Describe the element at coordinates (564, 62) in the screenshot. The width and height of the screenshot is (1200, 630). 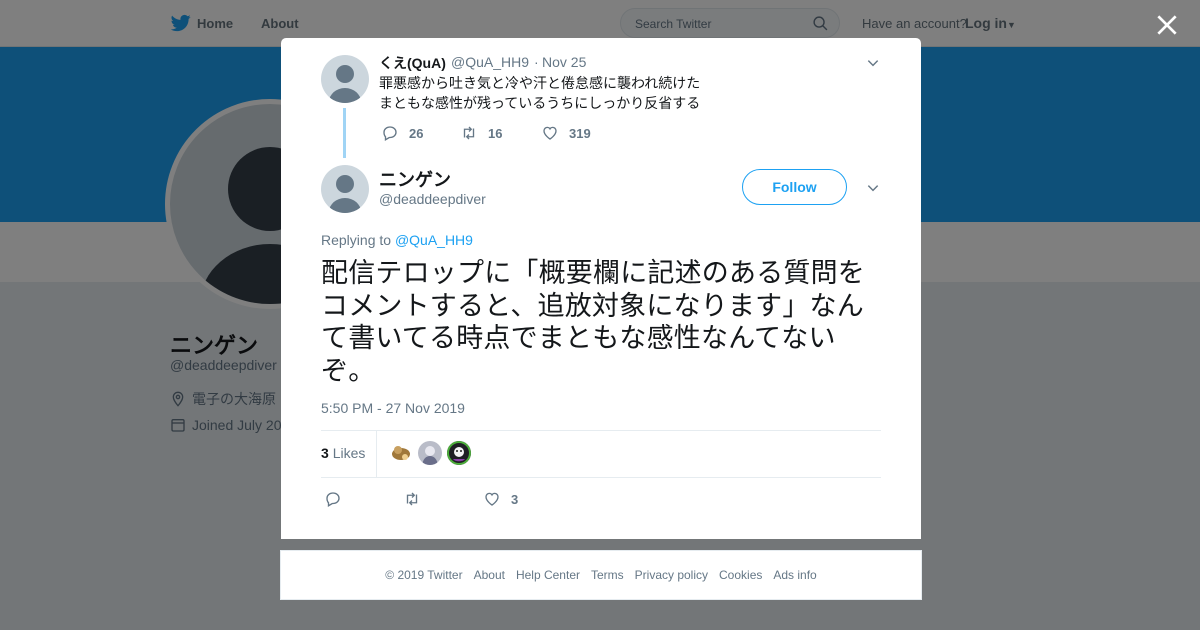
I see `parent-date: Nov 25` at that location.